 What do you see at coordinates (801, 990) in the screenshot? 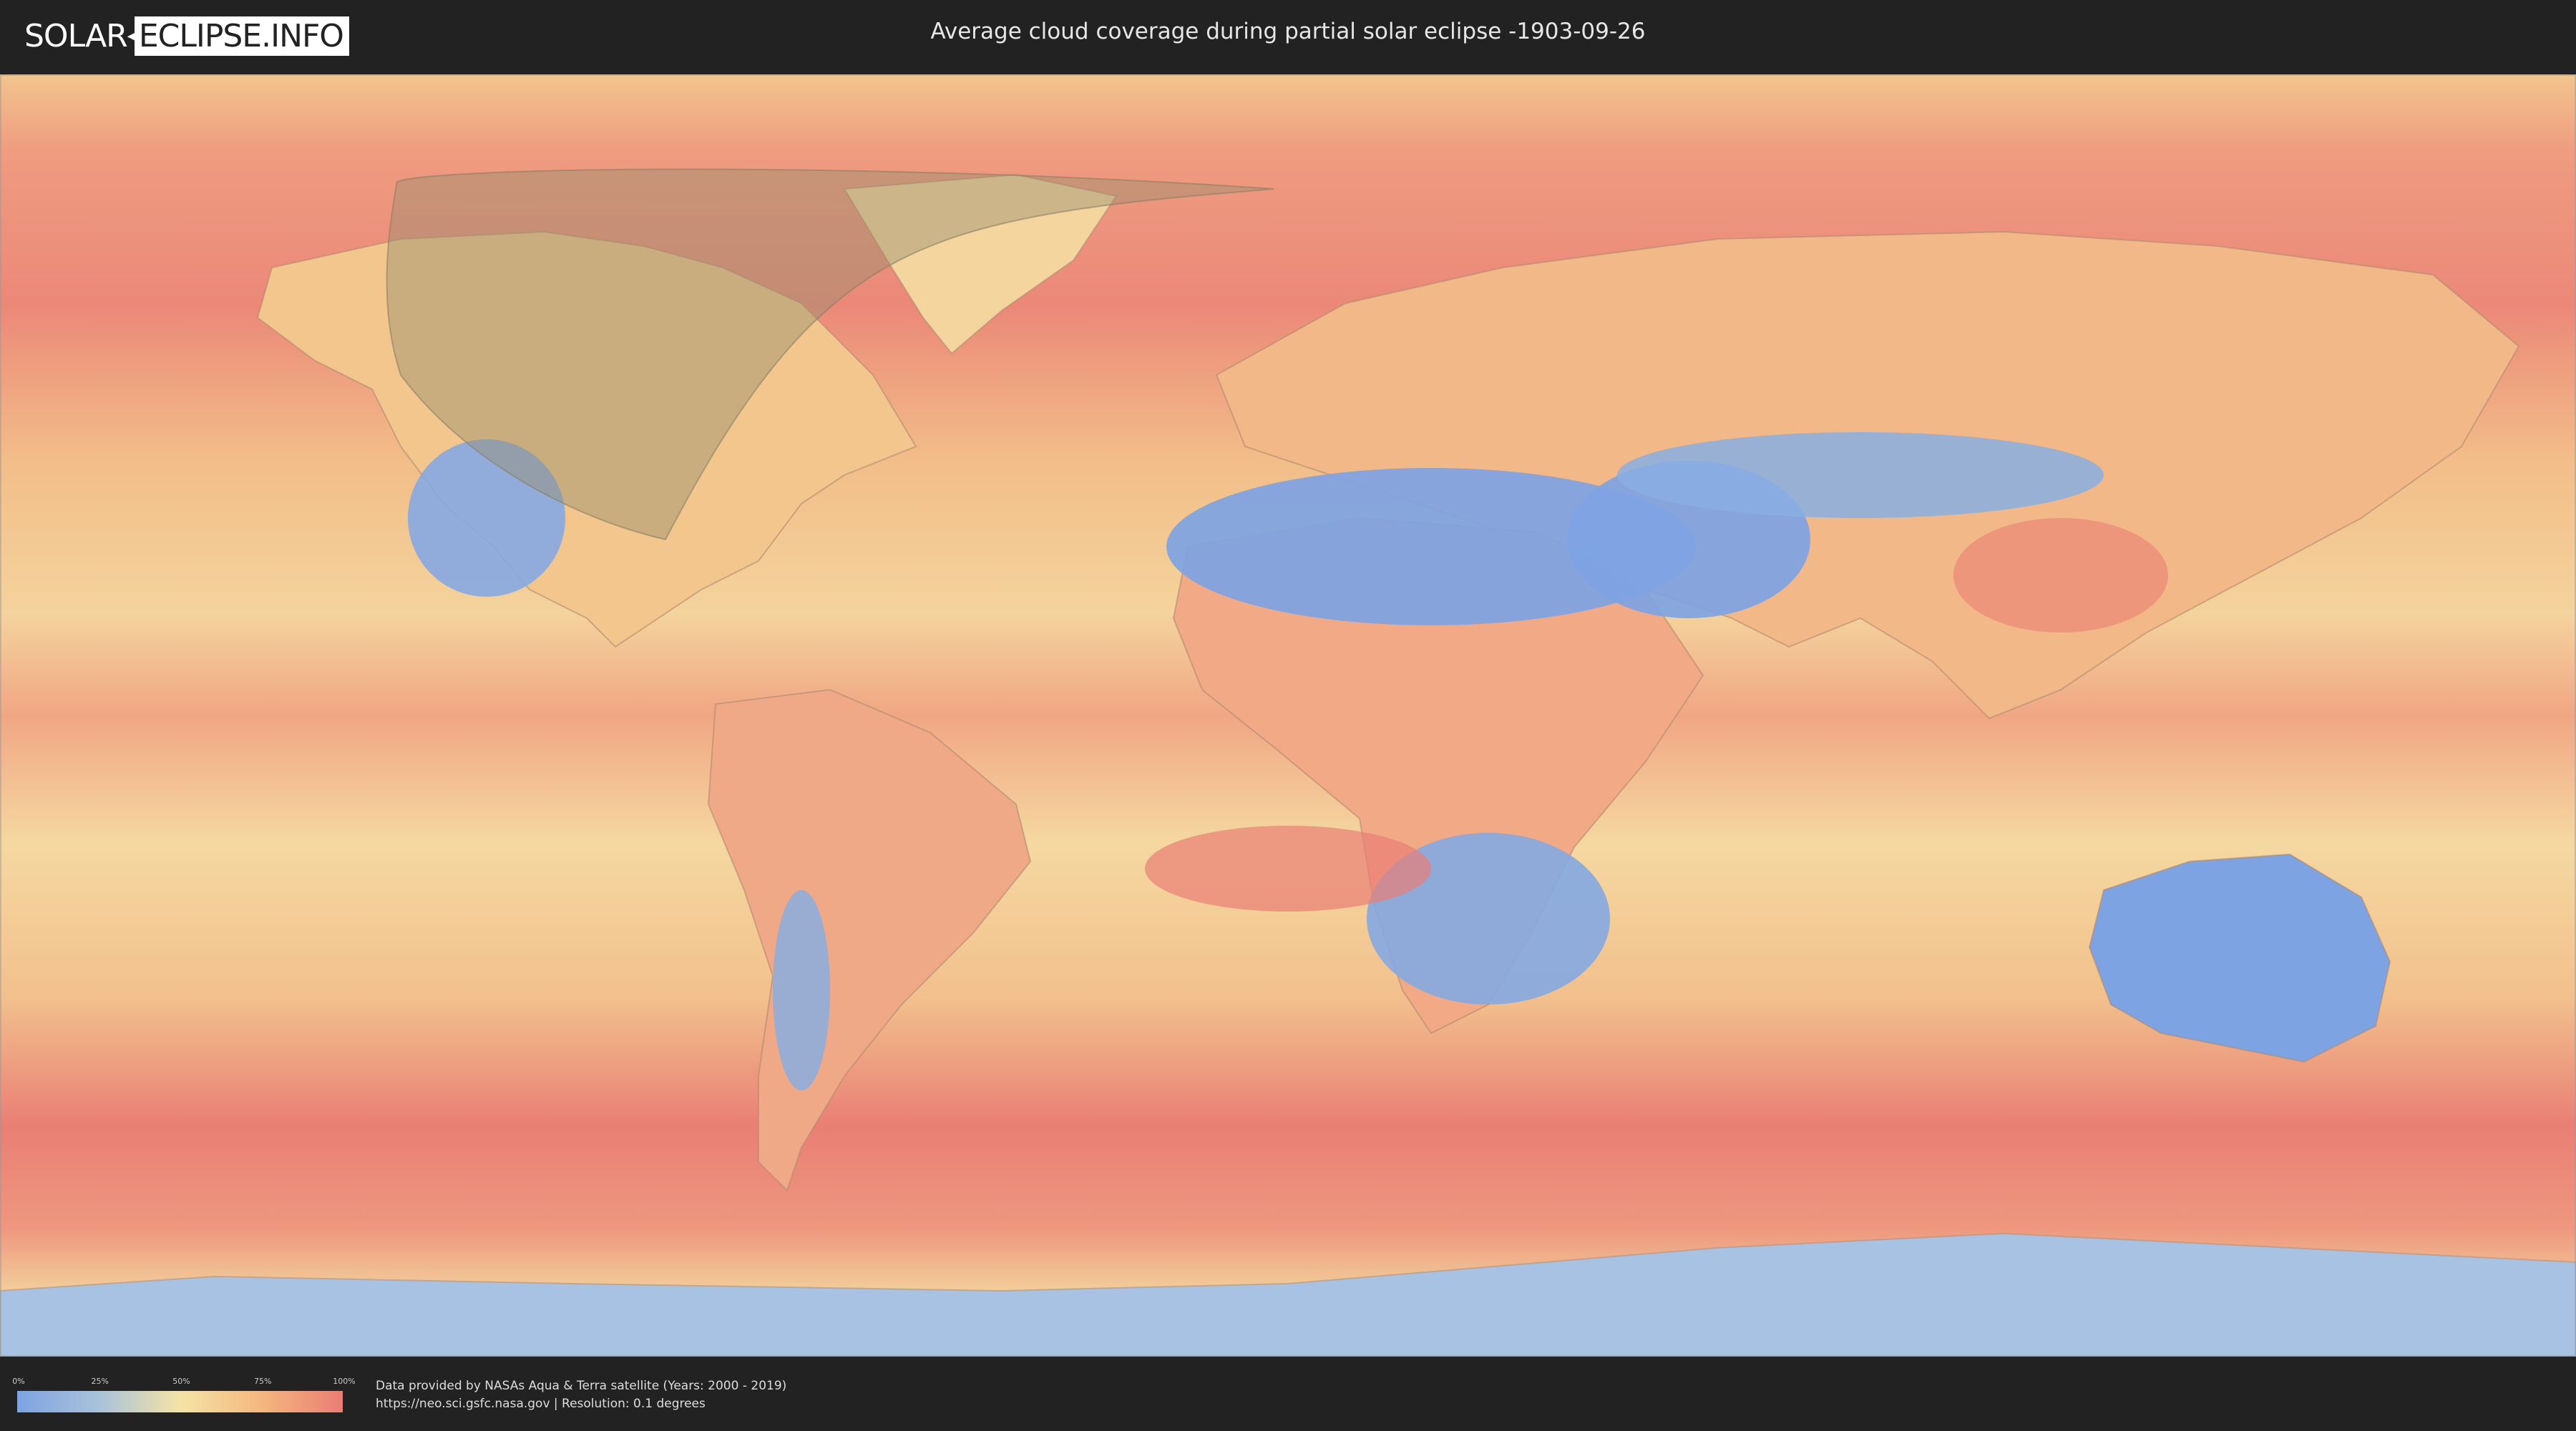
I see `andes-clear-region` at bounding box center [801, 990].